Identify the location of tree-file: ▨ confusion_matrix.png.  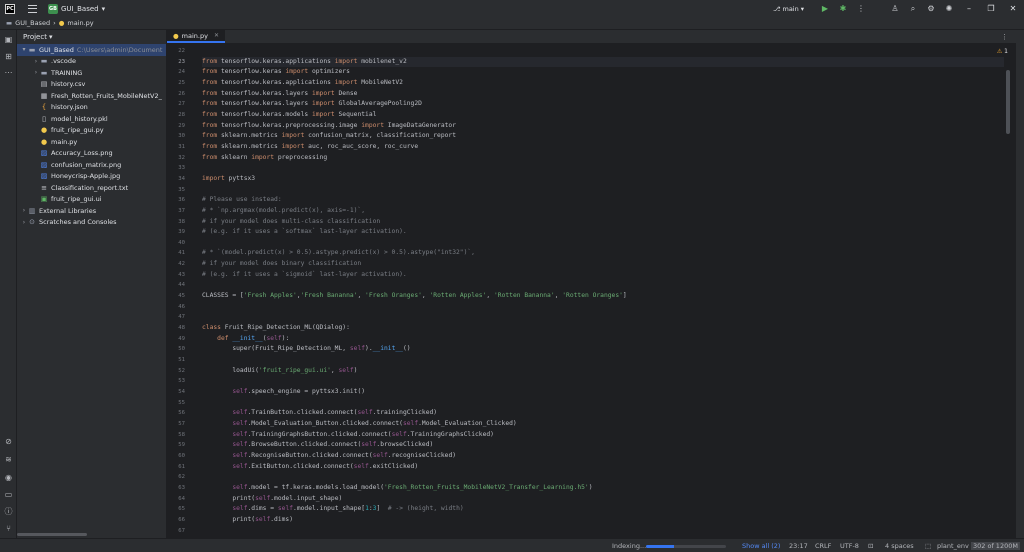
(91, 165).